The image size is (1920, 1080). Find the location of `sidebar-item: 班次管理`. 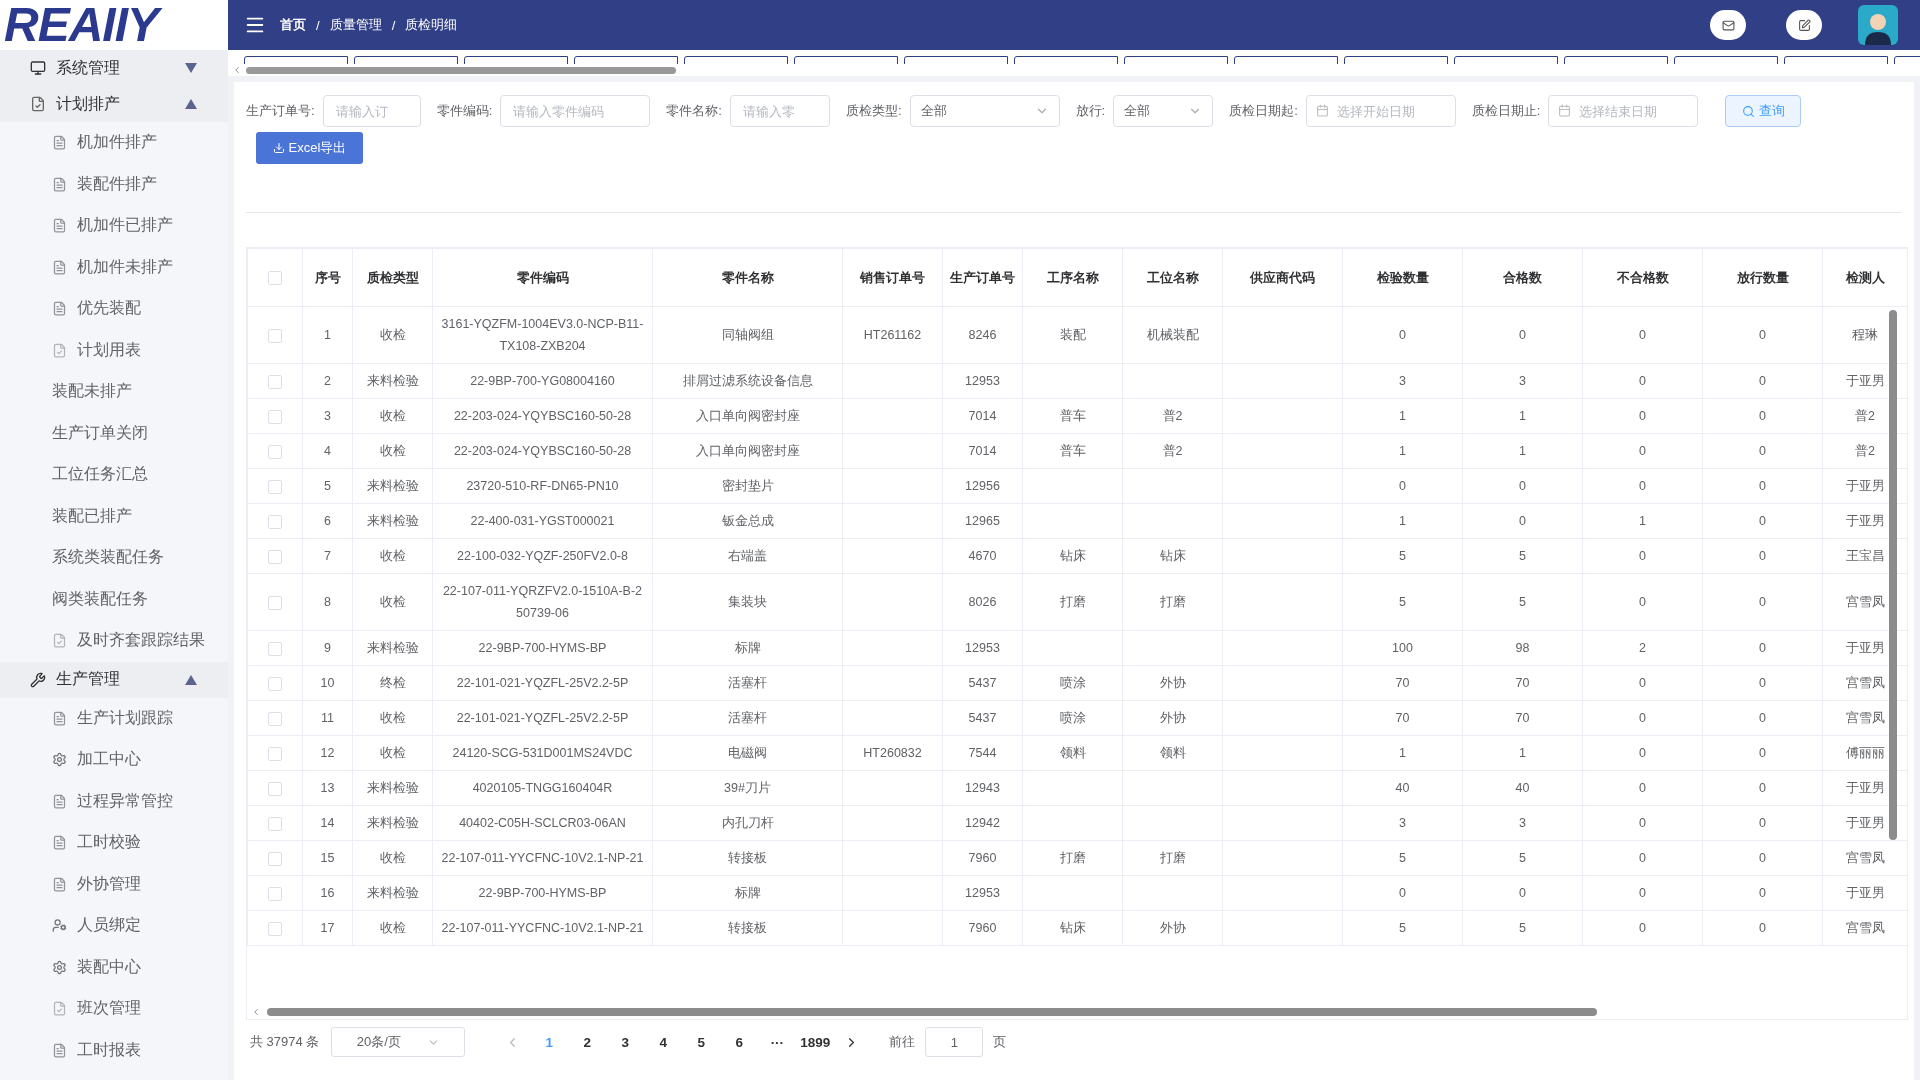

sidebar-item: 班次管理 is located at coordinates (114, 1009).